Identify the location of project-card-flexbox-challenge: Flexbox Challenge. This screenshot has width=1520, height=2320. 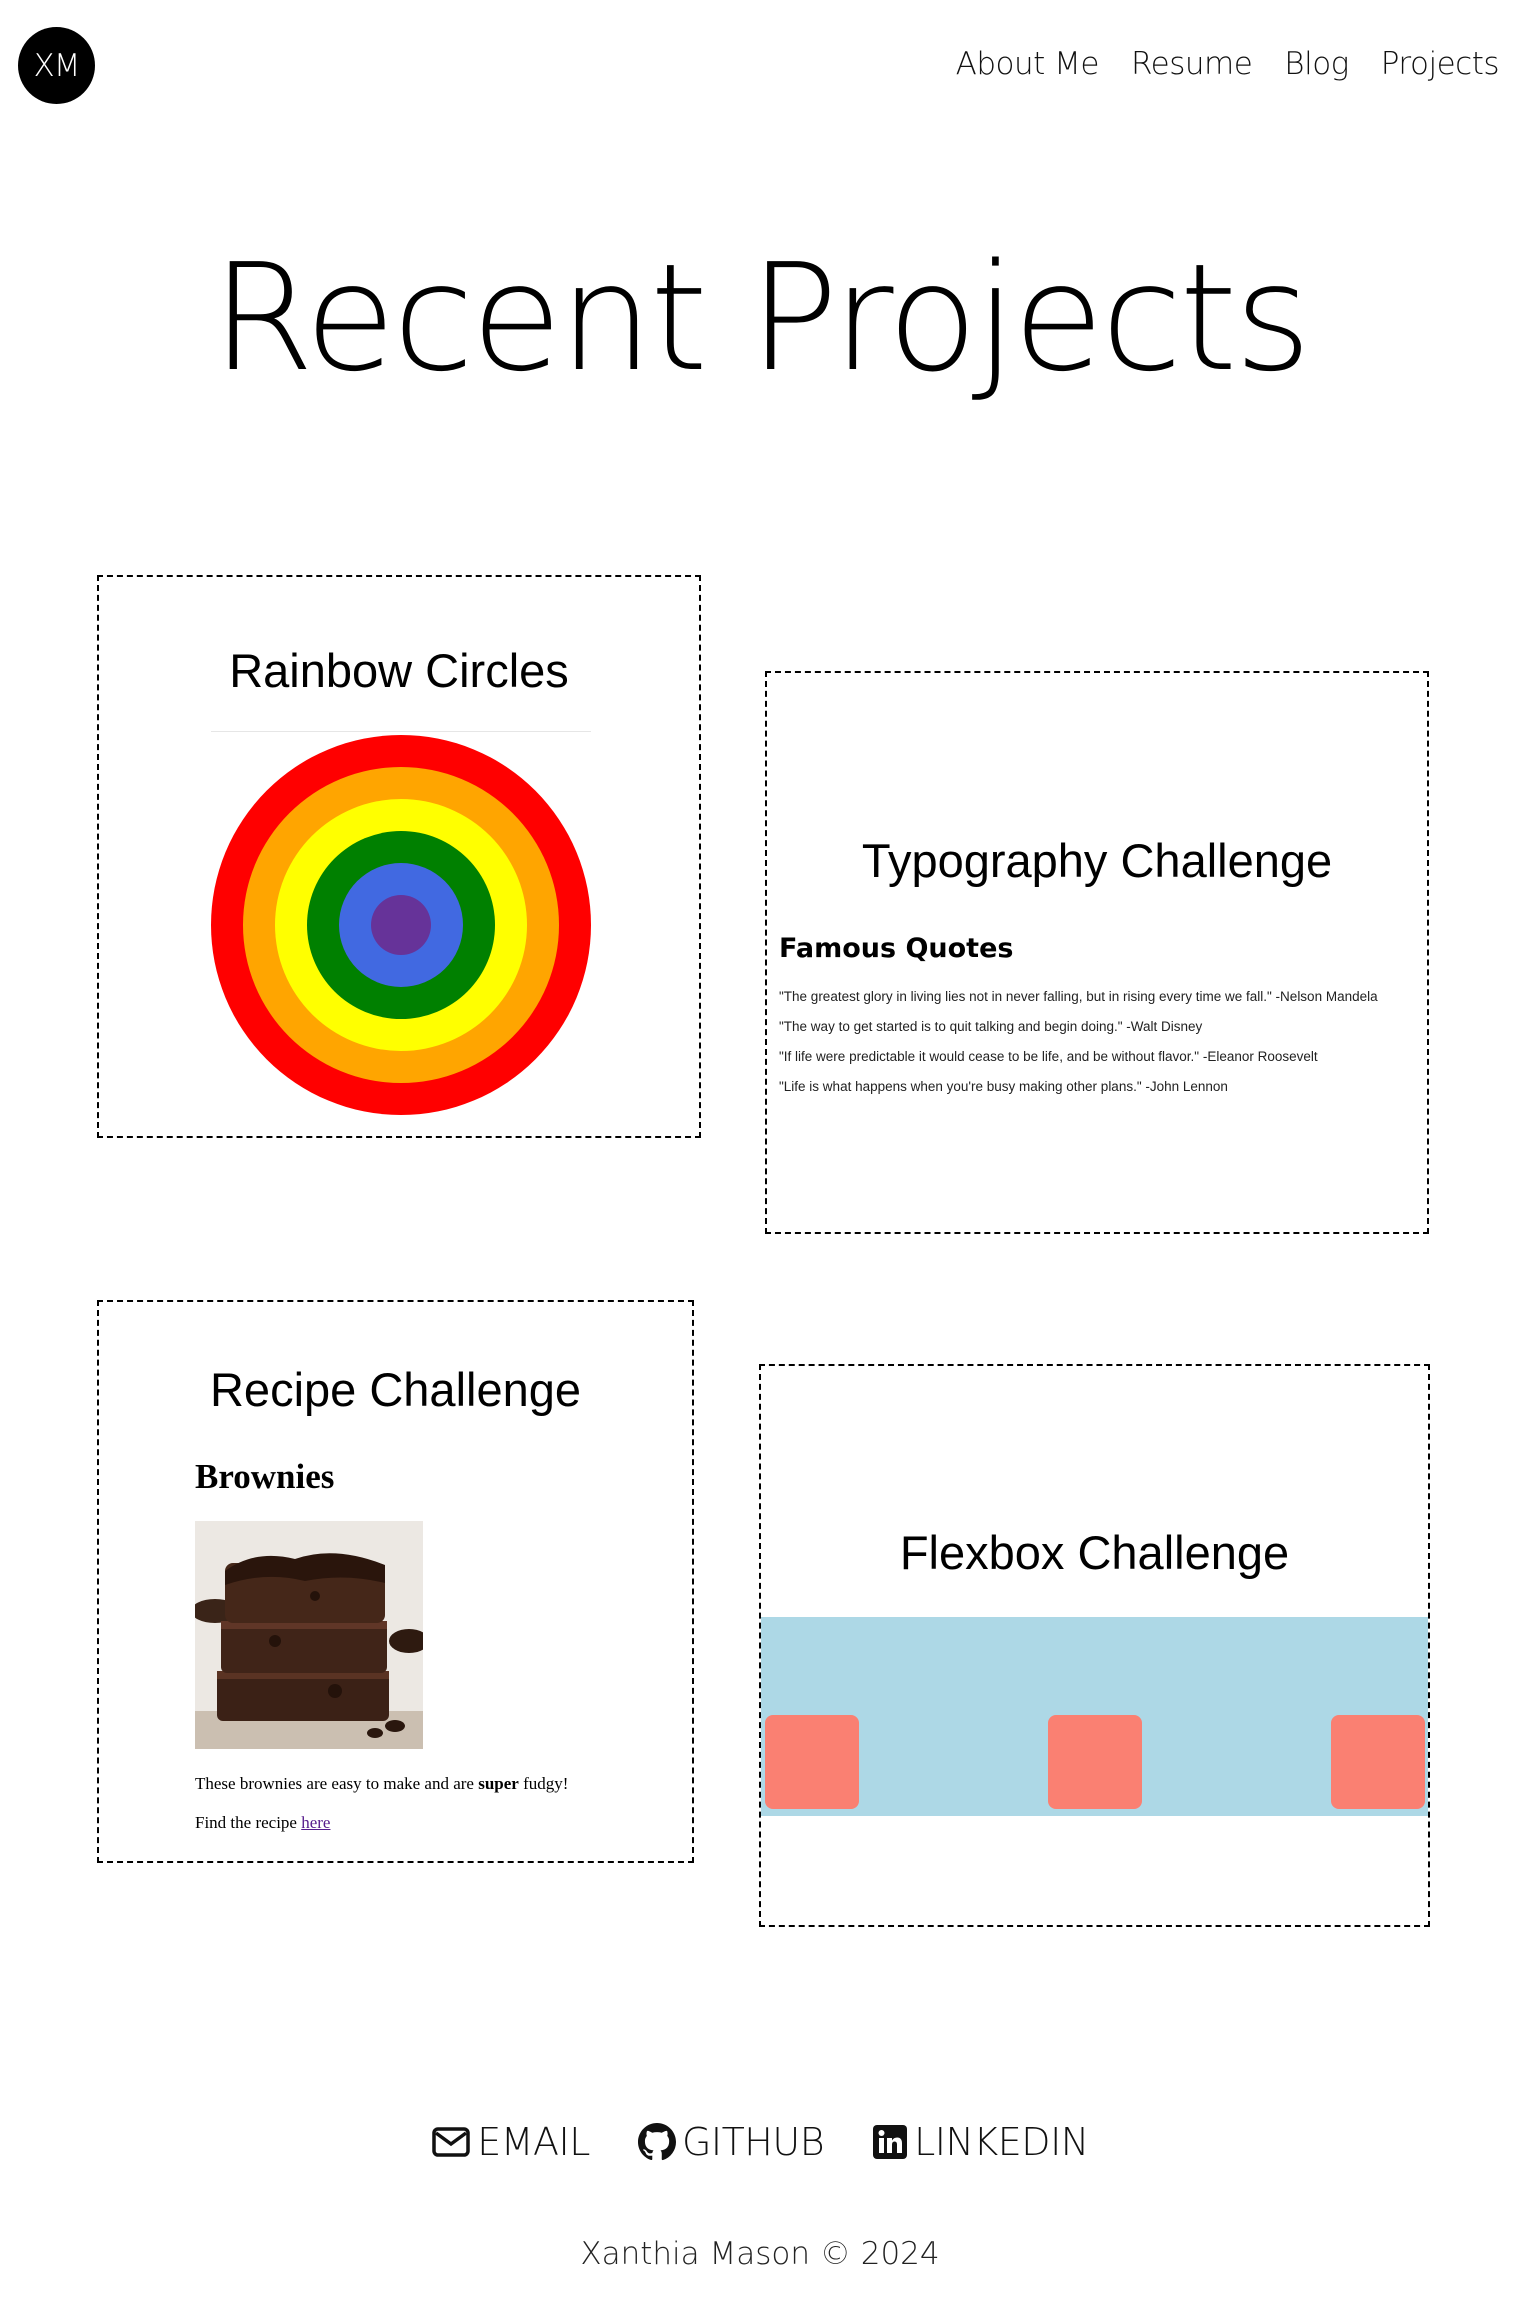
(1094, 1645).